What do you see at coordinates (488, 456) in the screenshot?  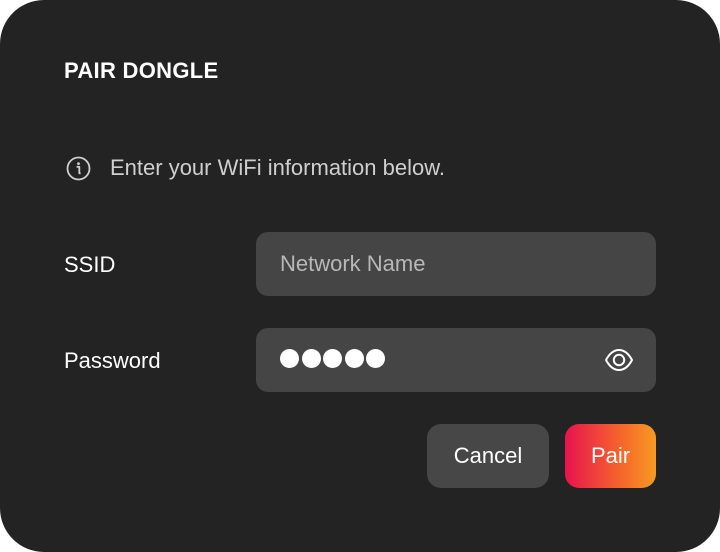 I see `cancel-button: Cancel` at bounding box center [488, 456].